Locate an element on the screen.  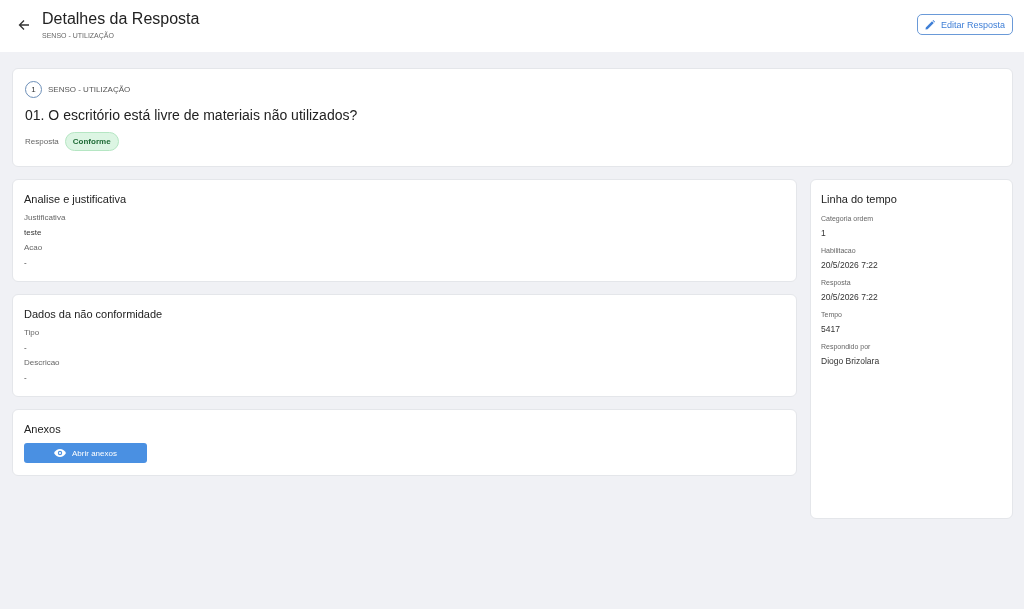
back-arrow-icon is located at coordinates (24, 25).